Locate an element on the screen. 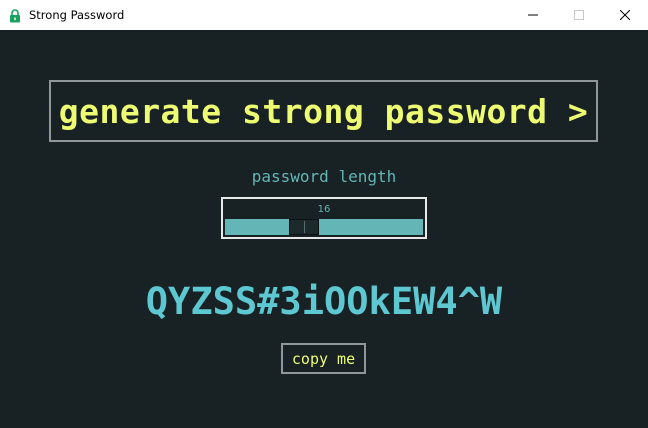  slider-value: 16 is located at coordinates (324, 209).